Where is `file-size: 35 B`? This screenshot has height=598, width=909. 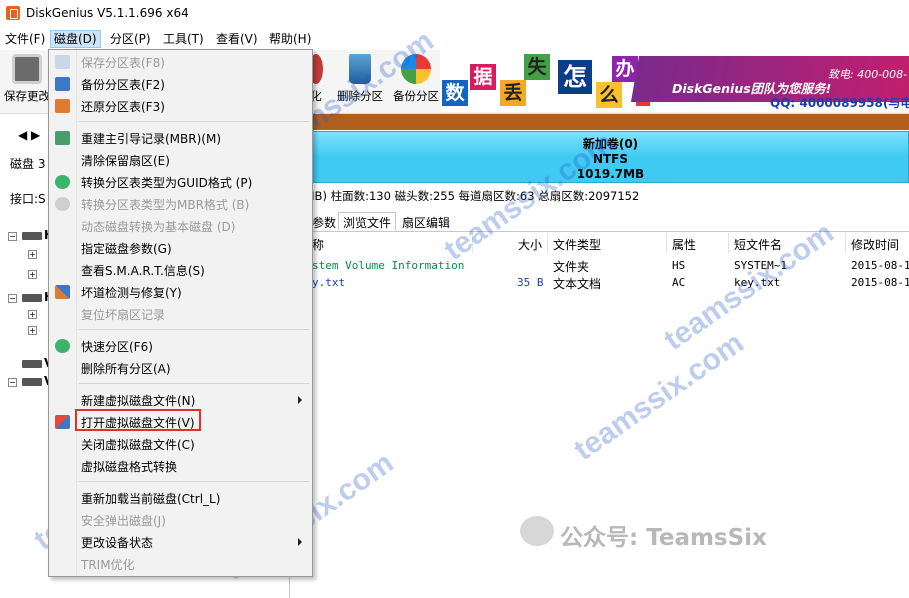 file-size: 35 B is located at coordinates (530, 282).